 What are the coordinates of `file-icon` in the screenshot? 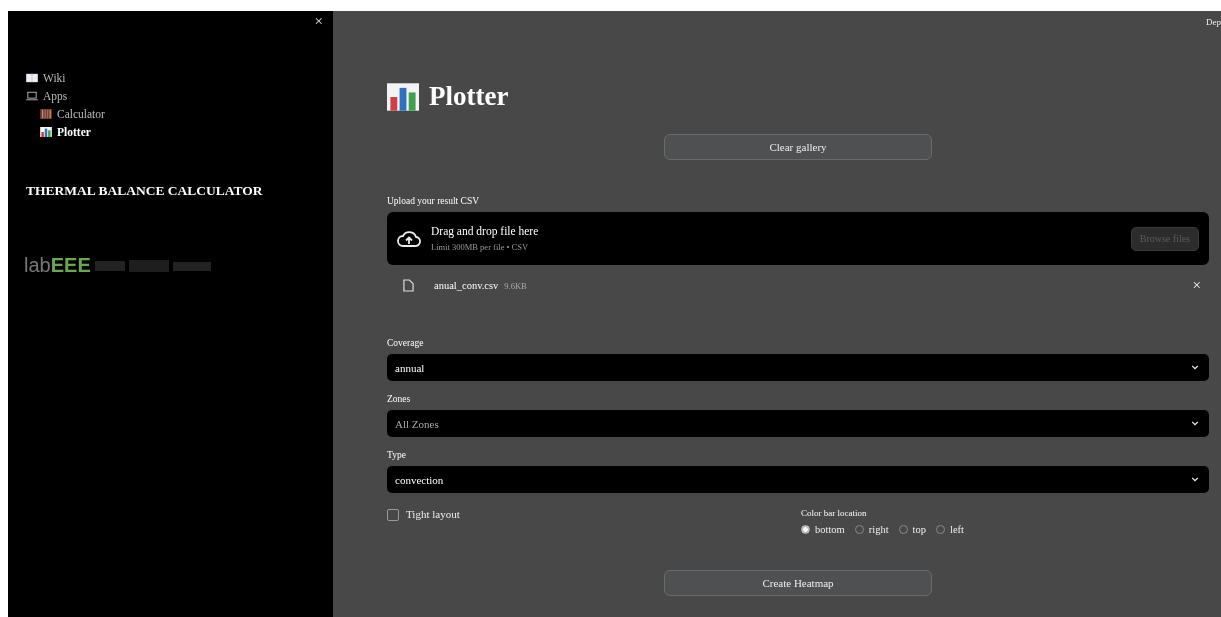 It's located at (408, 285).